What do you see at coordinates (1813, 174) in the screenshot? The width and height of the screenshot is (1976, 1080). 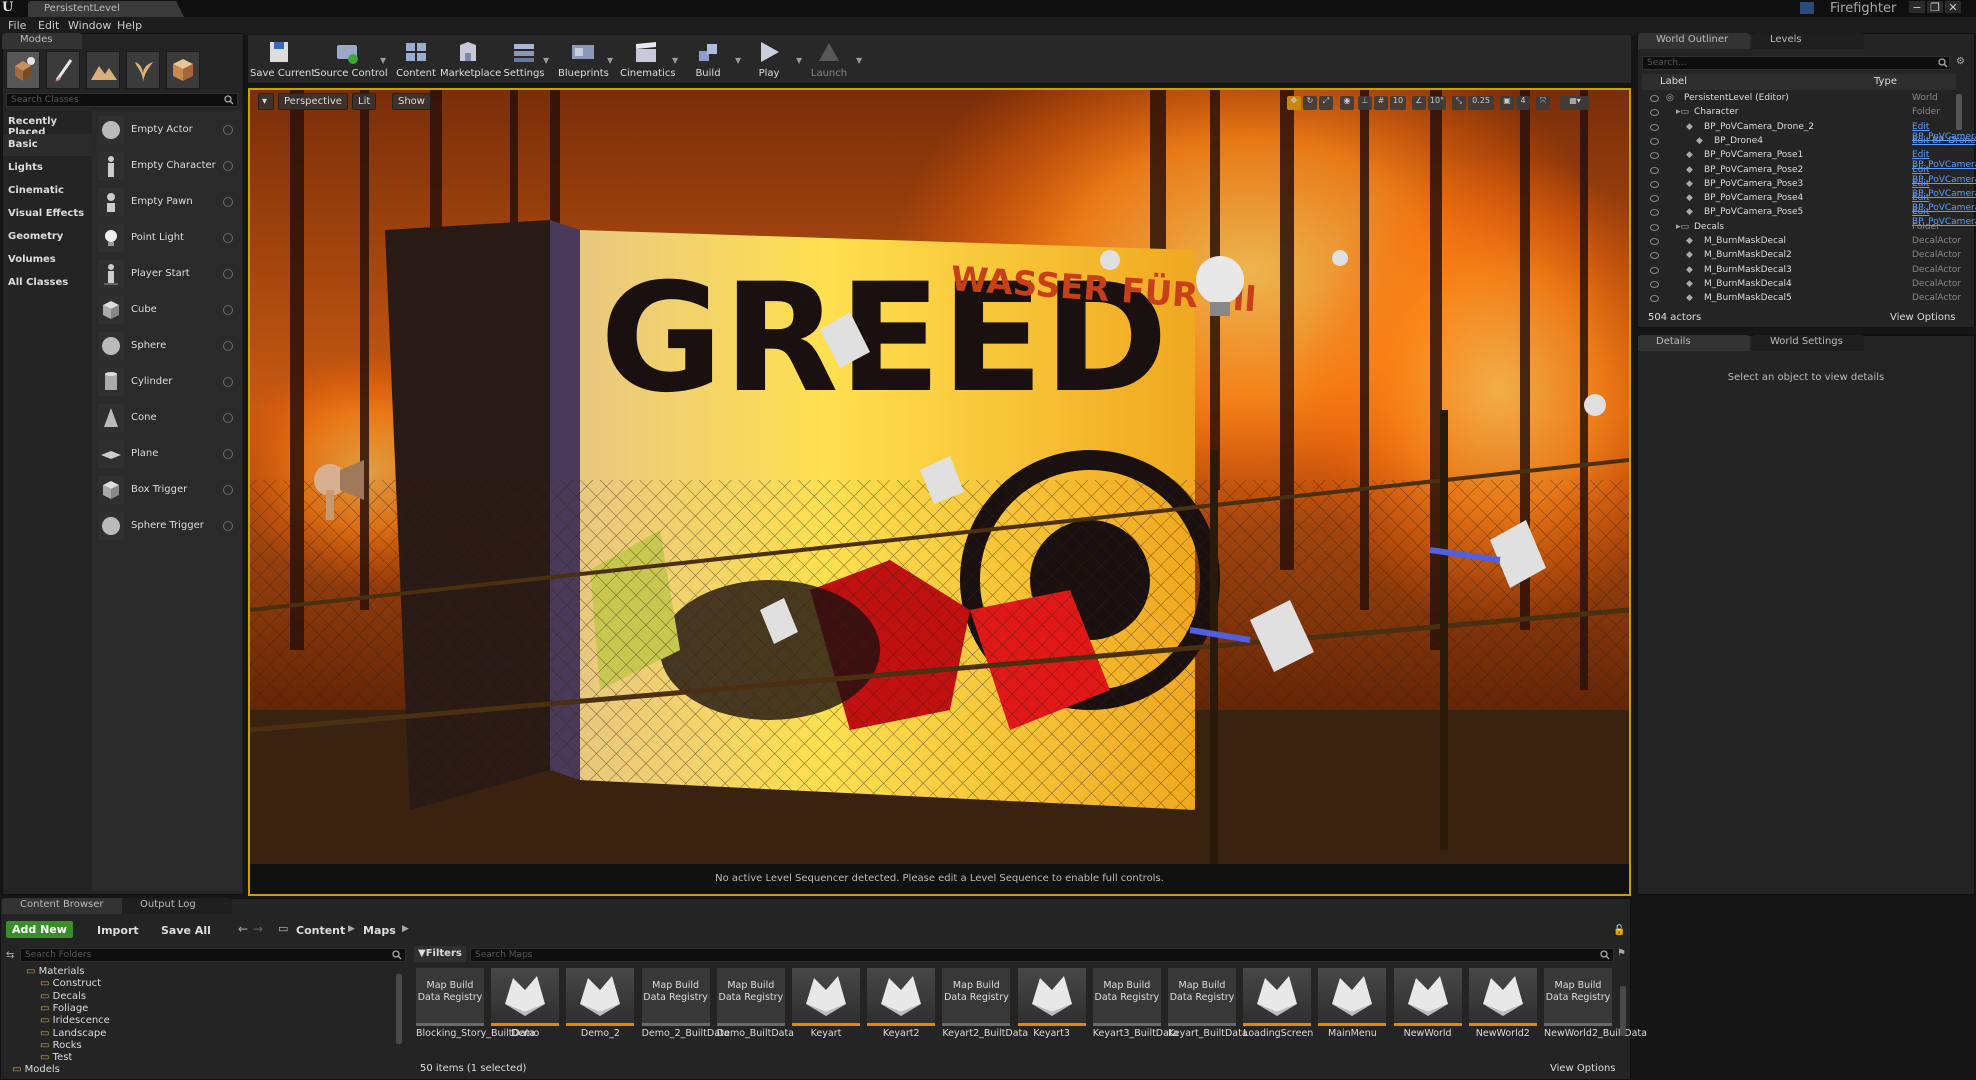 I see `outliner-row: ◆ BP_PoVCamera_Pose2 Edit BP_PoVCamera` at bounding box center [1813, 174].